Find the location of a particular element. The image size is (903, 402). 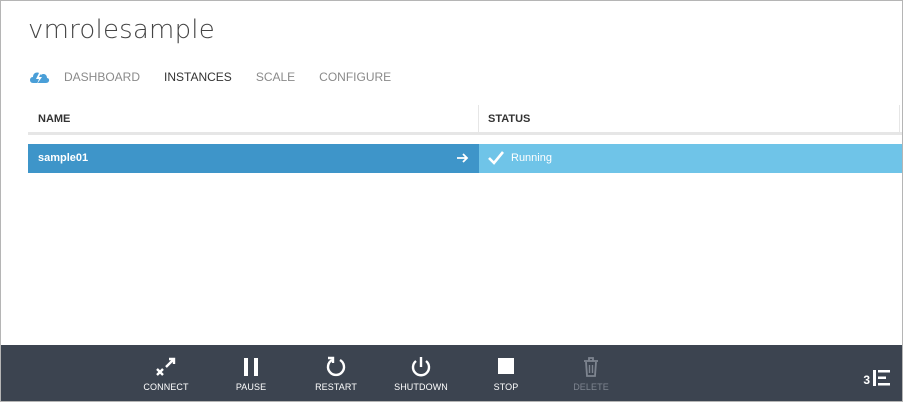

tab-dashboard: DASHBOARD is located at coordinates (102, 77).